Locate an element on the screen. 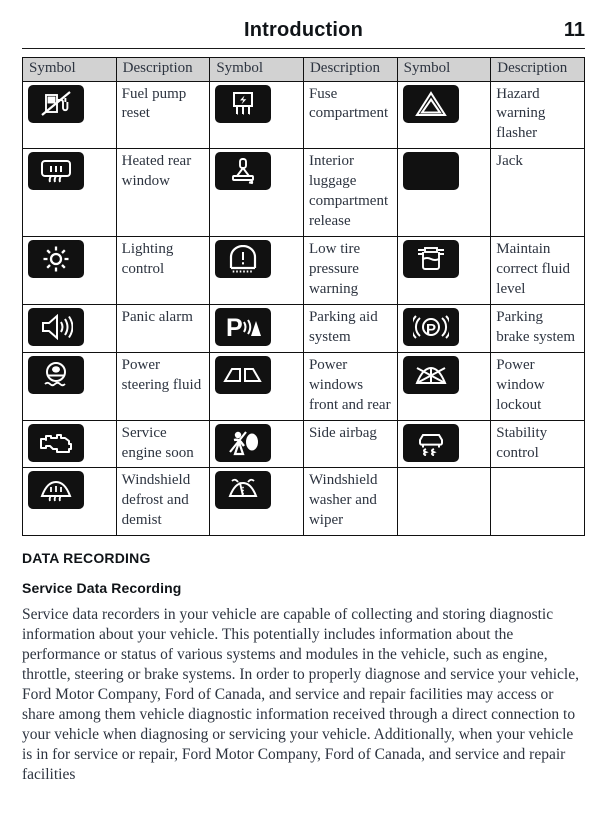 The height and width of the screenshot is (830, 607). power-steering-fluid-icon is located at coordinates (56, 374).